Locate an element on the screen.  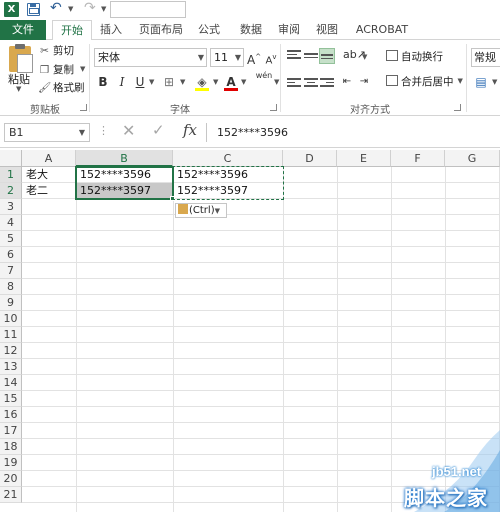
redo-icon: ↷ is located at coordinates (90, 8).